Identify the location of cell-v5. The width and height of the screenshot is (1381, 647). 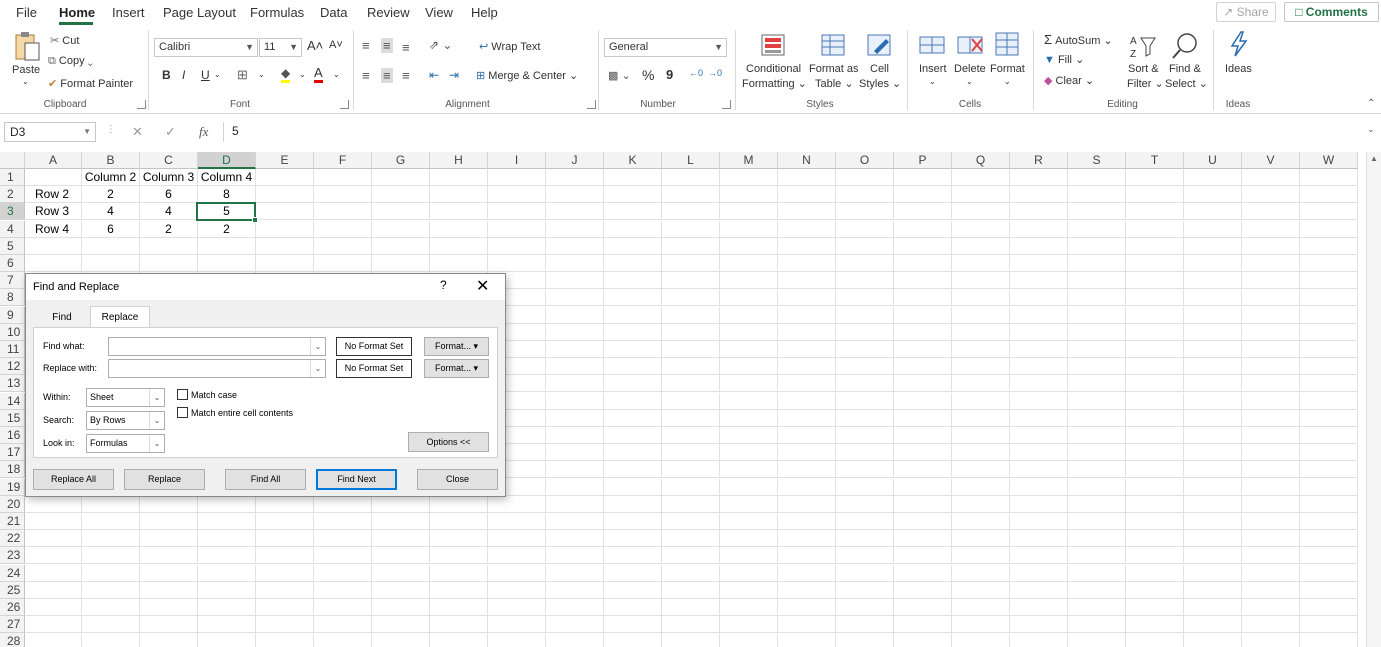
(1271, 246).